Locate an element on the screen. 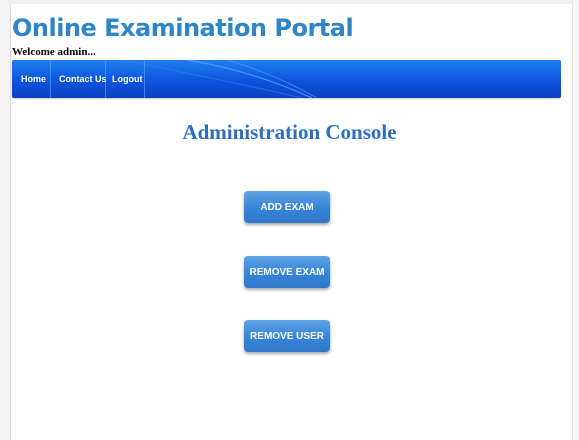 This screenshot has width=579, height=440. nav-contact-us: Contact Us is located at coordinates (83, 79).